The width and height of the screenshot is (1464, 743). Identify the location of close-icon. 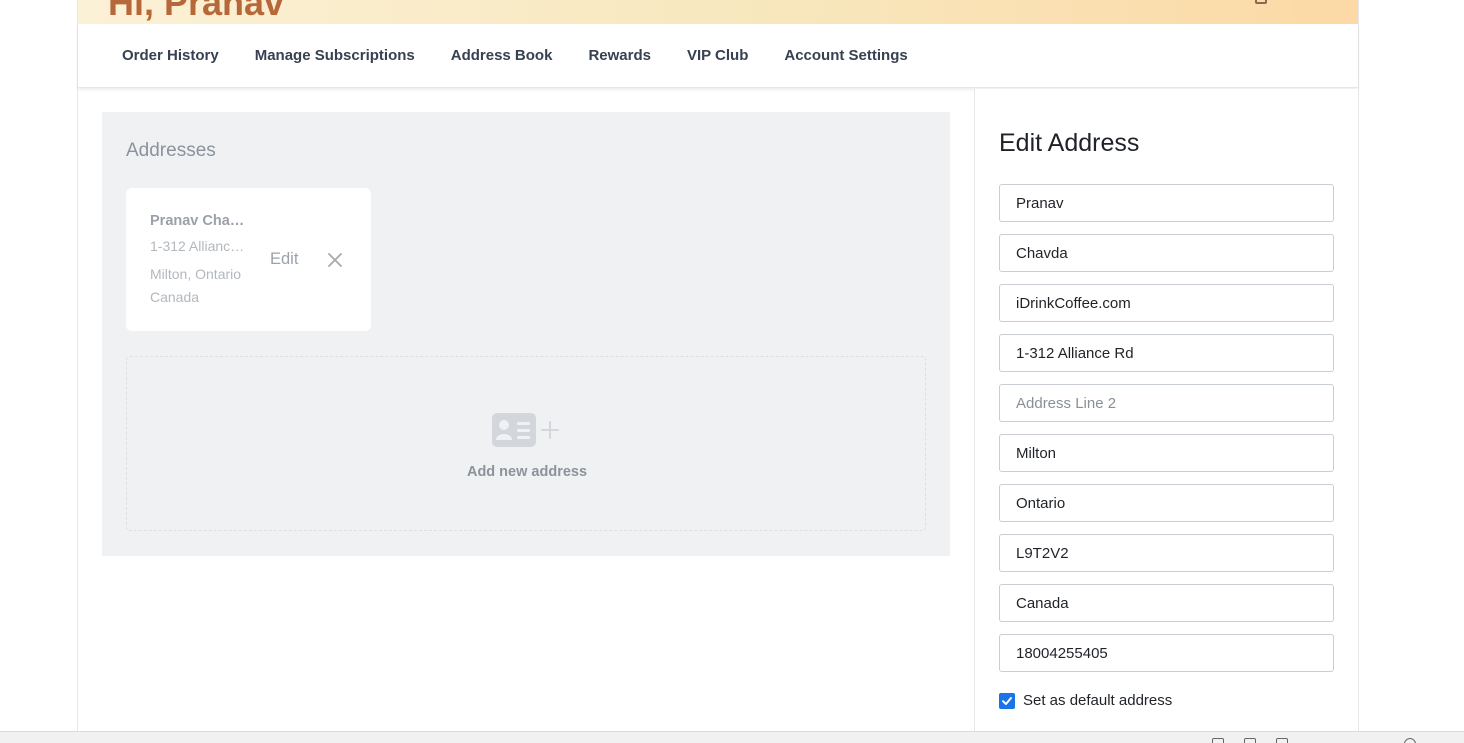
(335, 260).